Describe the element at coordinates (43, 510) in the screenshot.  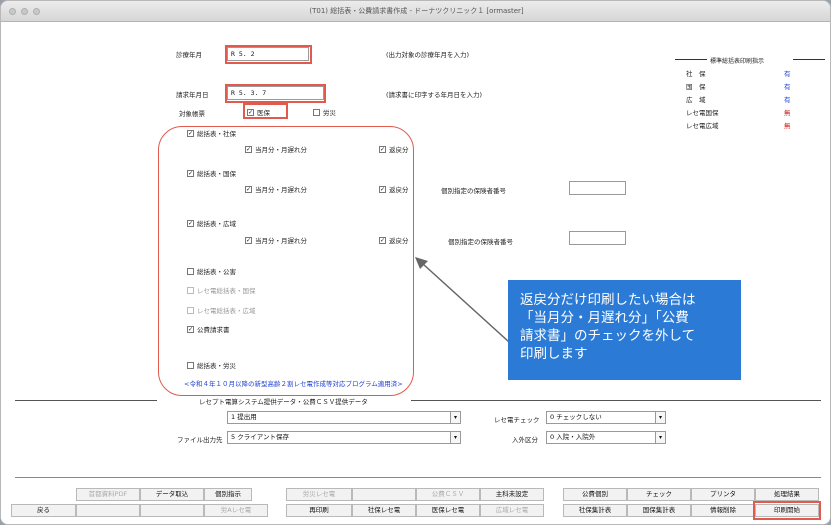
I see `back-button: 戻る` at that location.